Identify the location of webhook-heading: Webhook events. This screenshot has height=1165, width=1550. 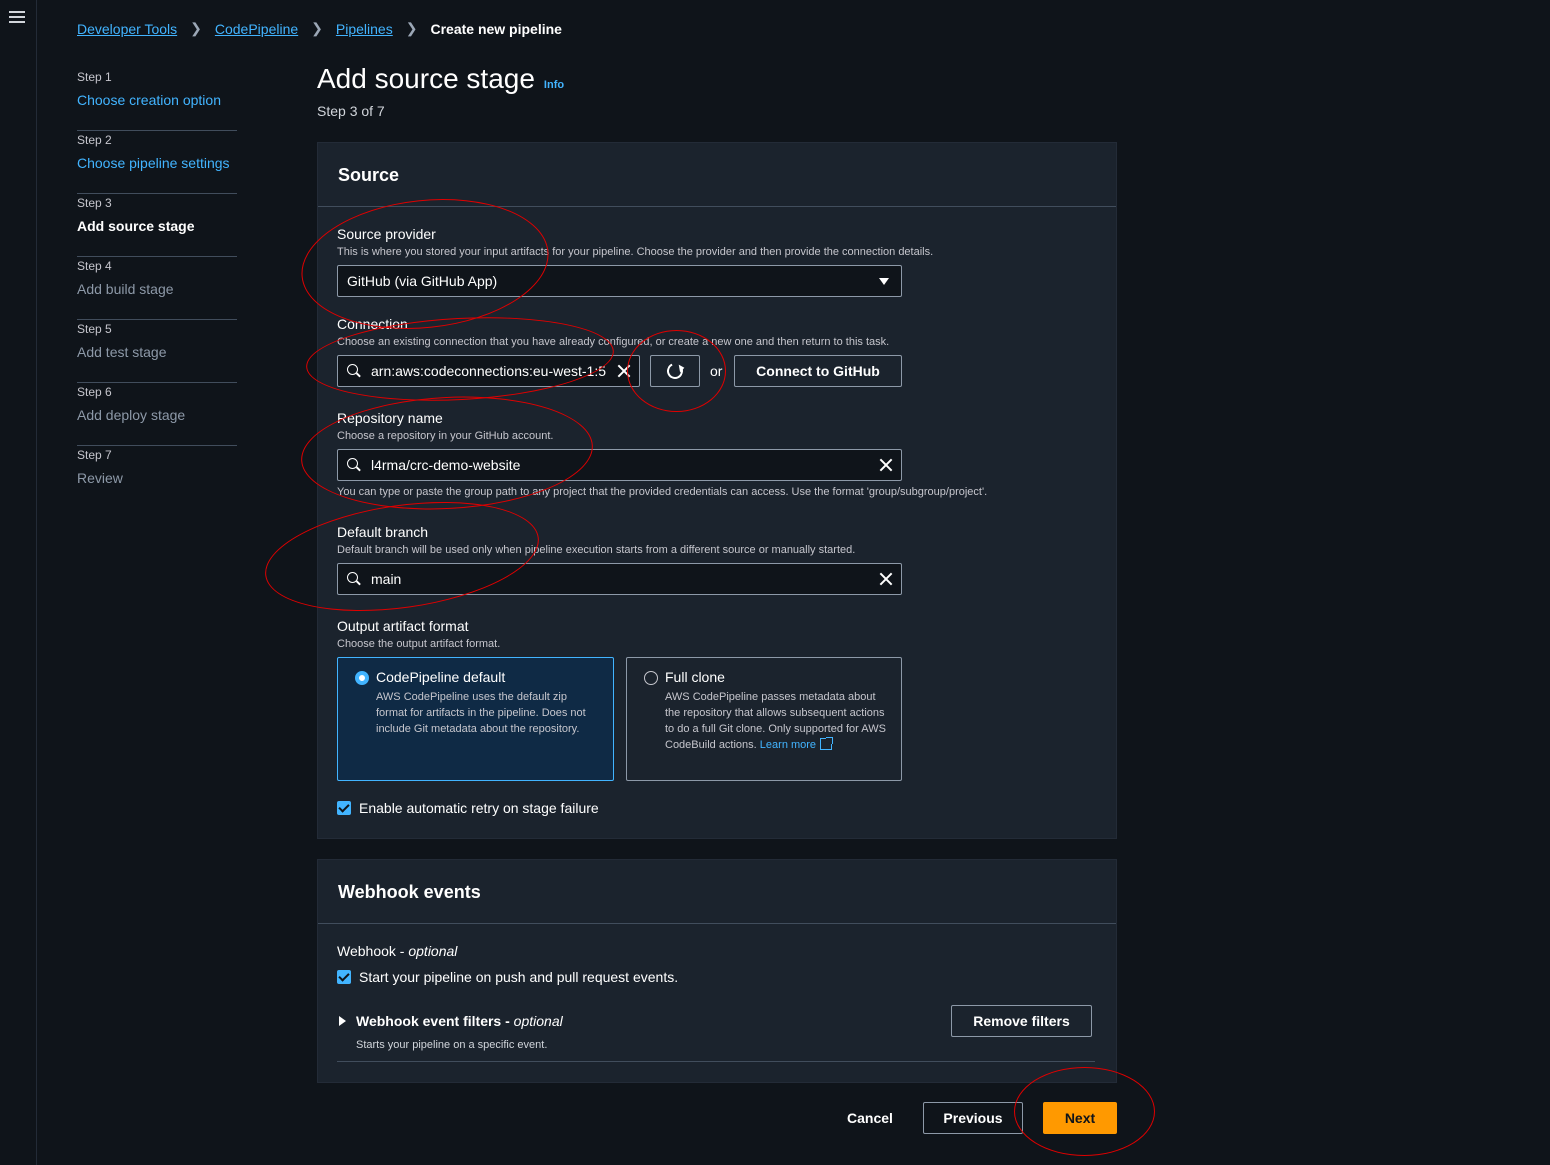
(717, 892).